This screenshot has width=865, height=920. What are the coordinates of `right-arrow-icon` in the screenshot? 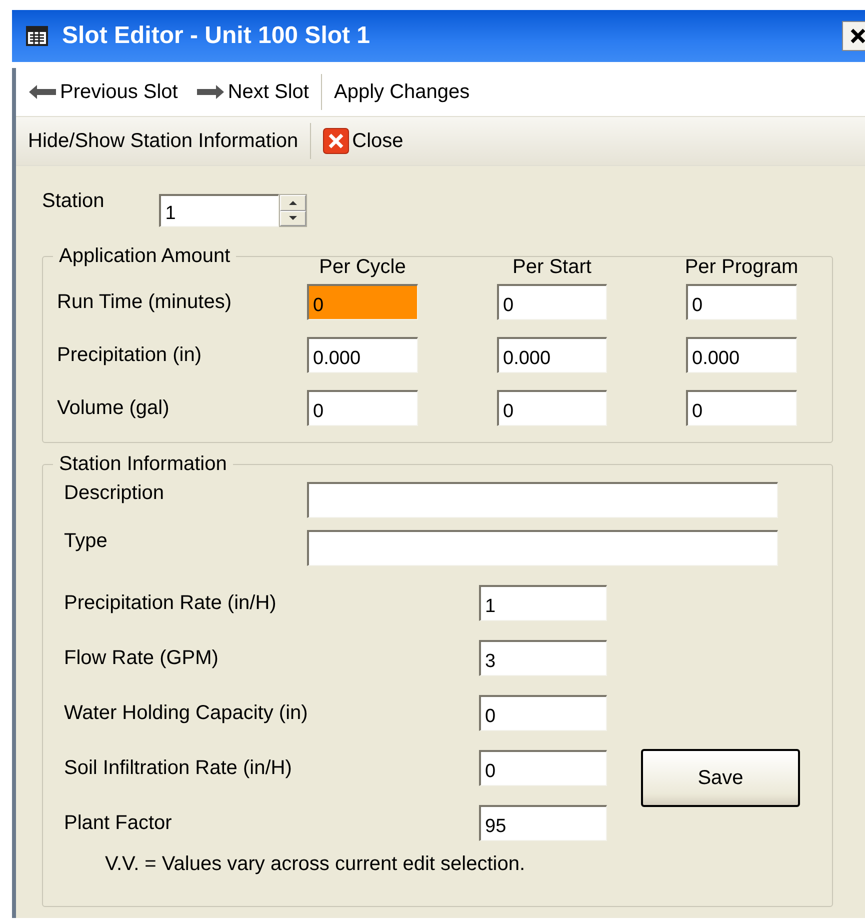 It's located at (210, 92).